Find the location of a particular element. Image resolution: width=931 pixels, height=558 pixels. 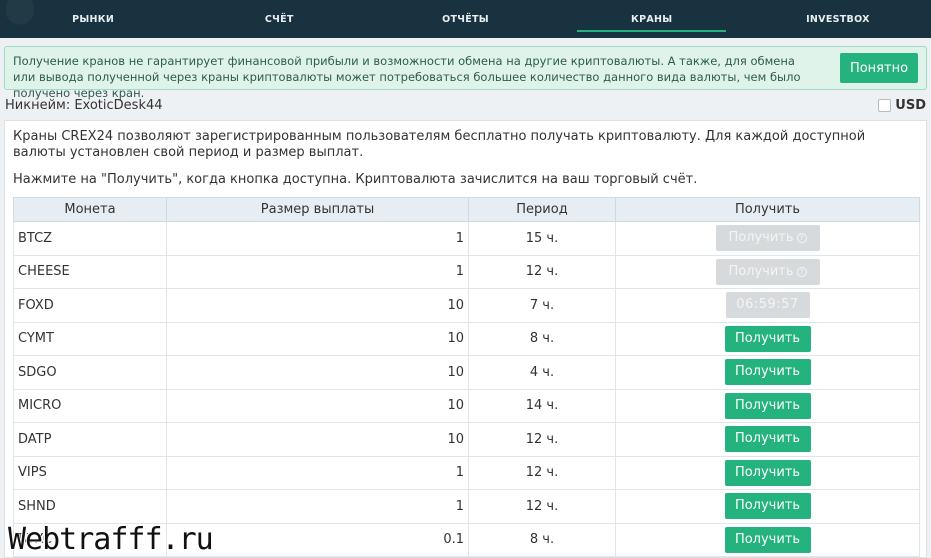

table-row: CYMT 10 8 ч. Получить is located at coordinates (466, 338).